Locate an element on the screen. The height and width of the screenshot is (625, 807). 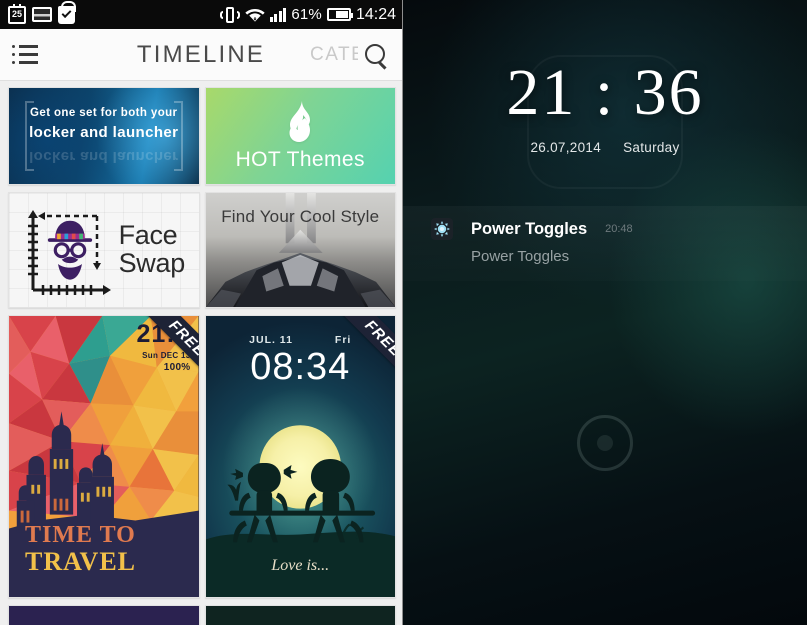
theme-title-line1: TIME TO is located at coordinates (80, 535).